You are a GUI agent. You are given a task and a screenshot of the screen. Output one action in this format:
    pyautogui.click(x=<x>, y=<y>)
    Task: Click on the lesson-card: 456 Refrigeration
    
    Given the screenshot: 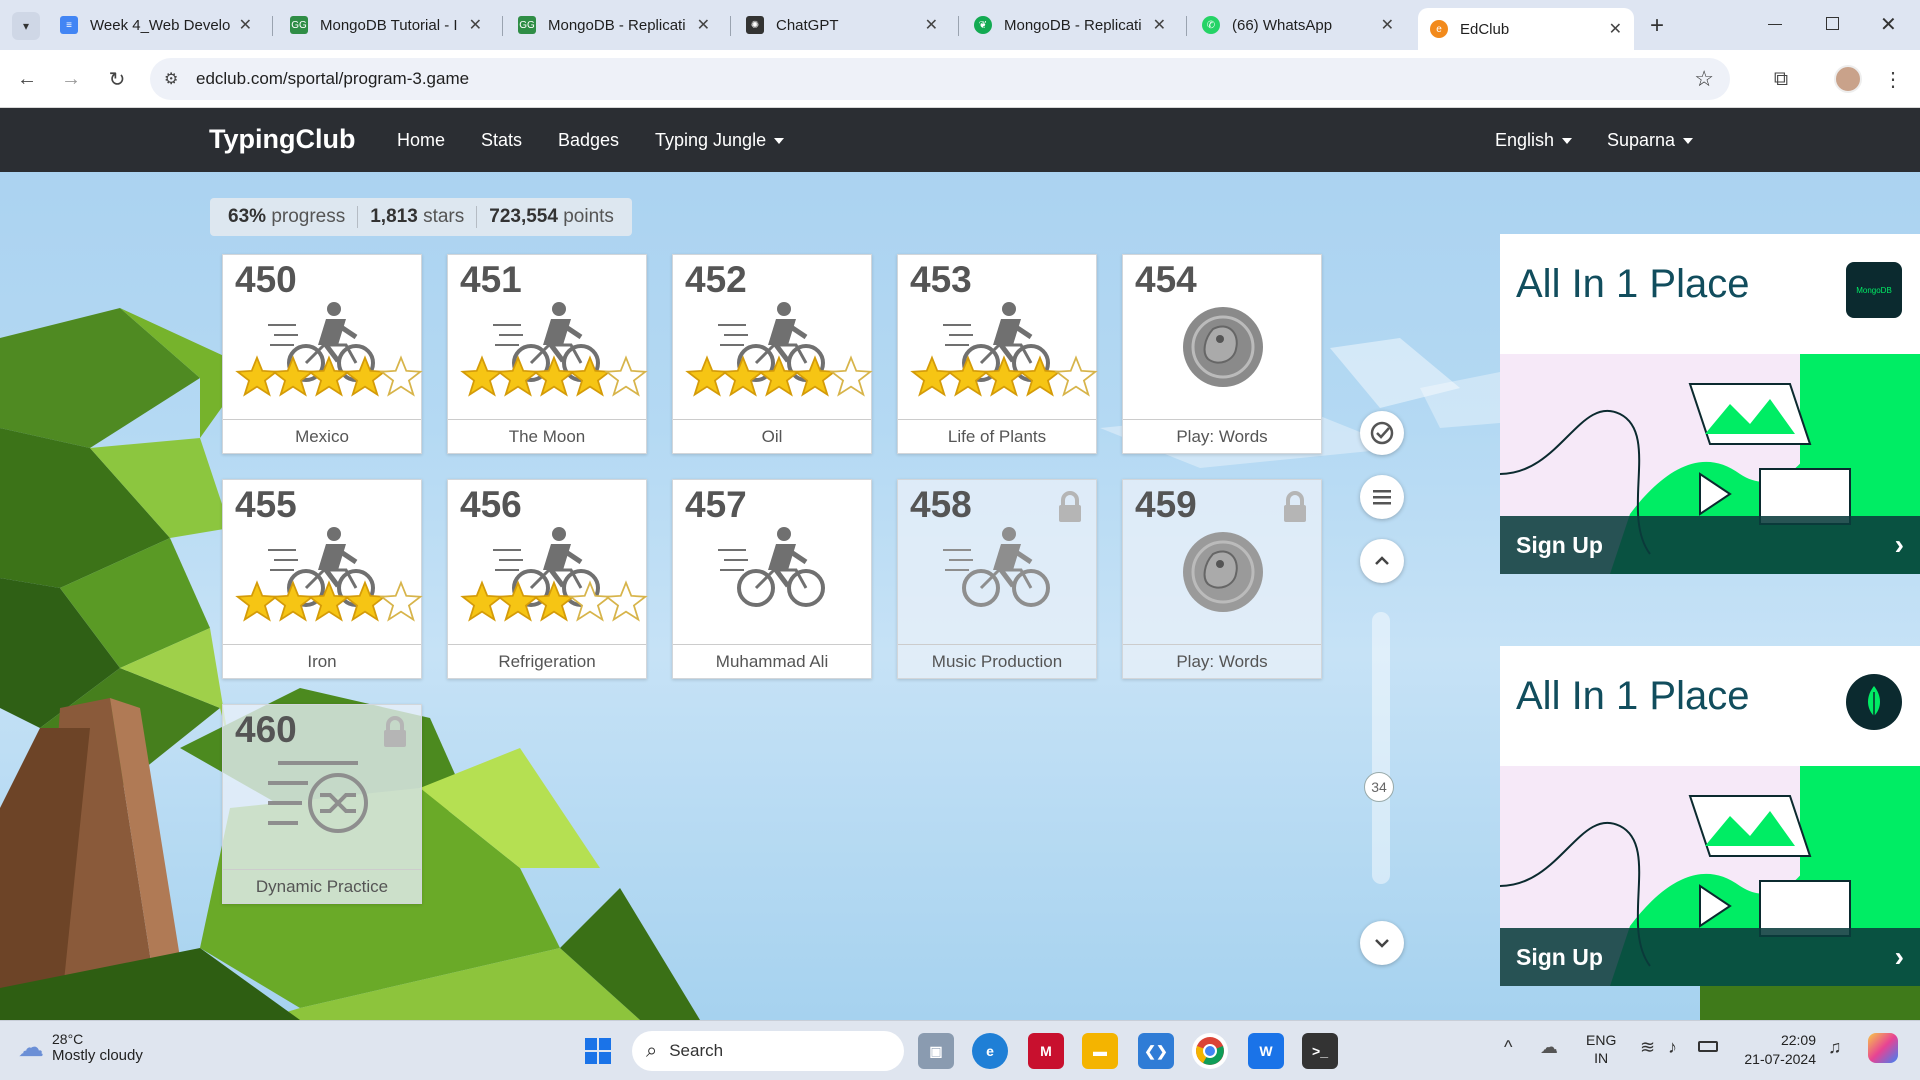 What is the action you would take?
    pyautogui.click(x=547, y=579)
    